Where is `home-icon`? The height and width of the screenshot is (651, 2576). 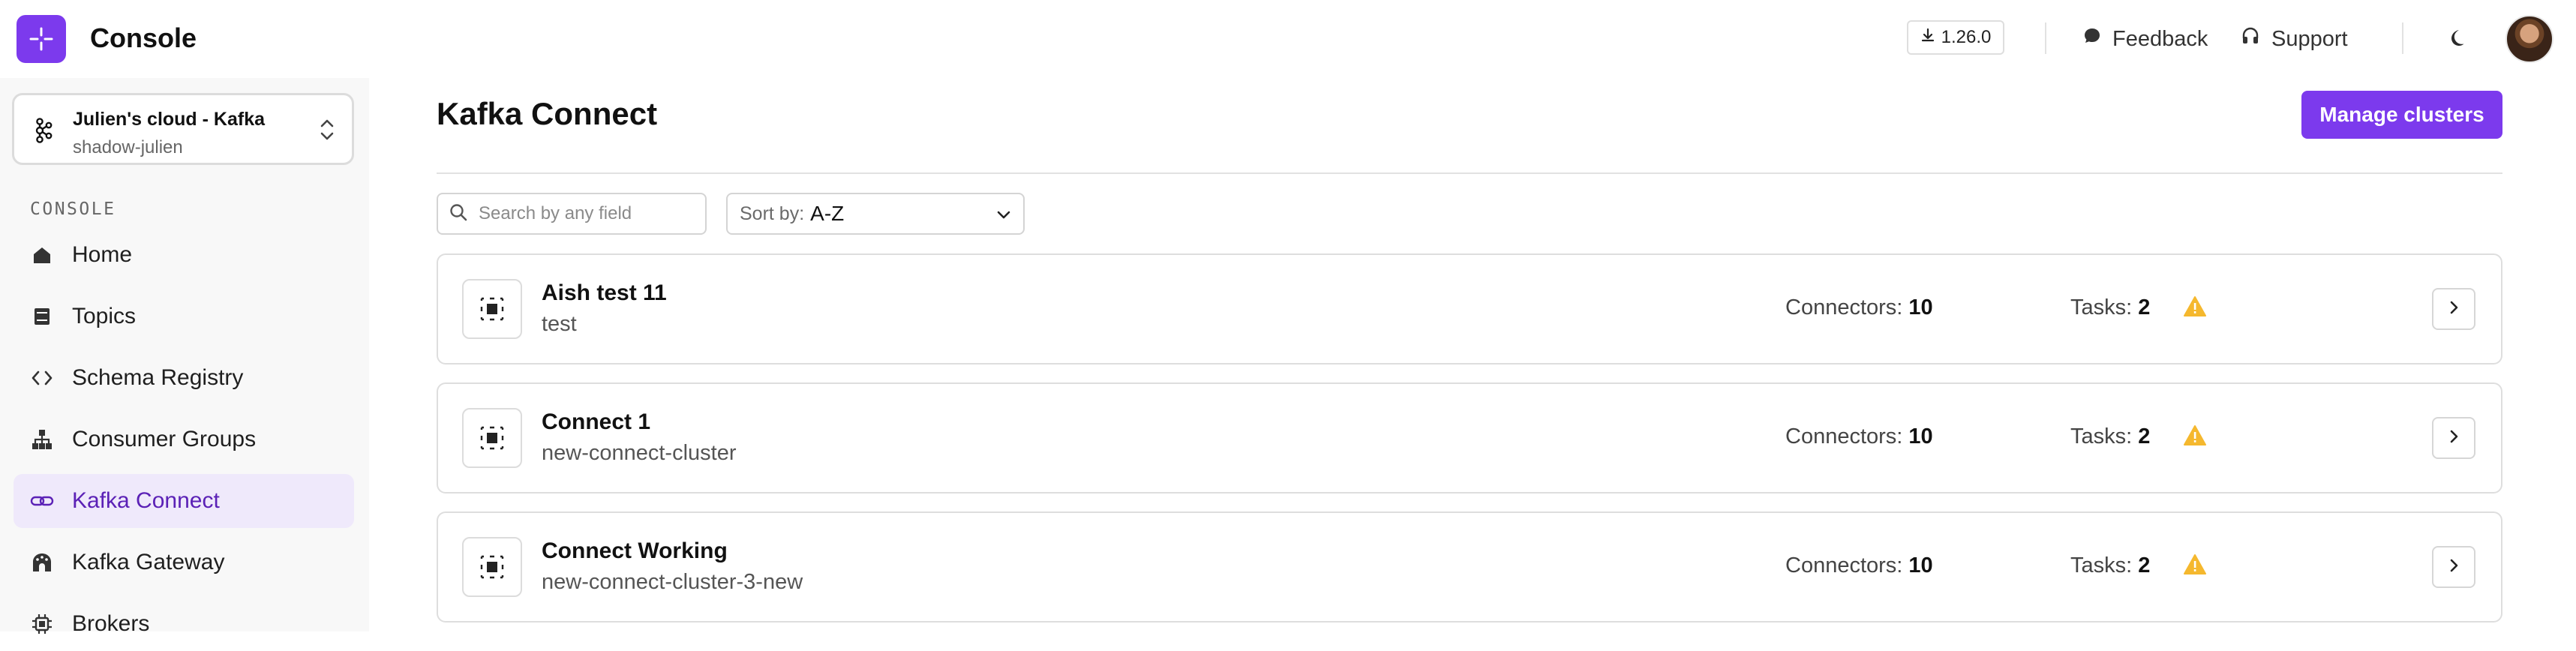
home-icon is located at coordinates (42, 255).